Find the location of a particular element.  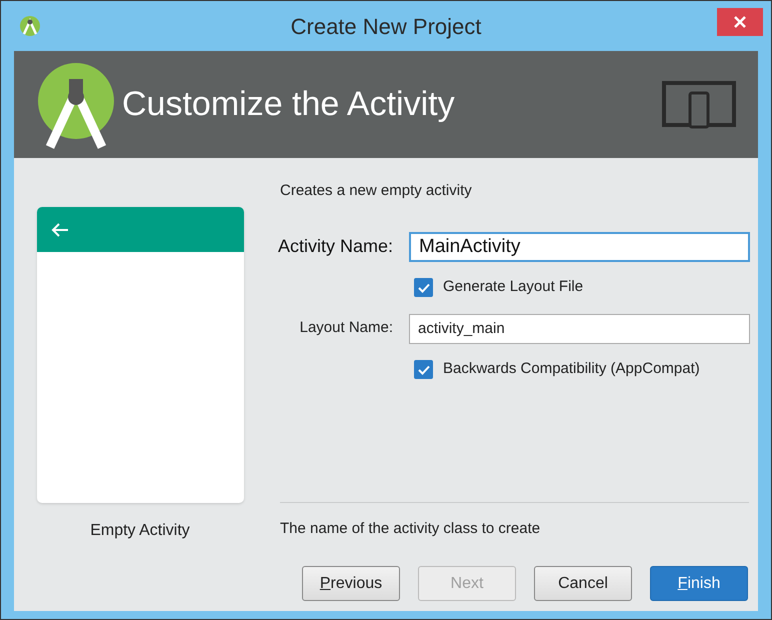

field-label: Layout Name: is located at coordinates (346, 328).